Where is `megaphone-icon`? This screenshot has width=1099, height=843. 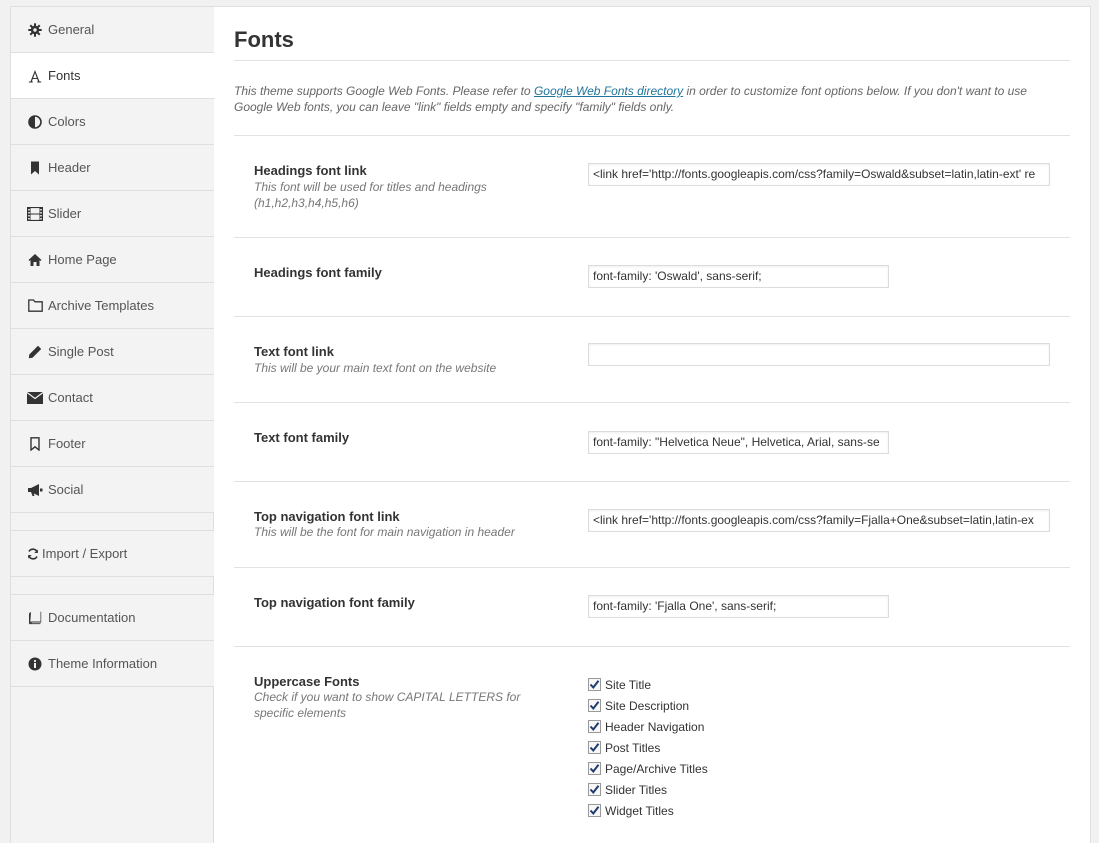 megaphone-icon is located at coordinates (35, 490).